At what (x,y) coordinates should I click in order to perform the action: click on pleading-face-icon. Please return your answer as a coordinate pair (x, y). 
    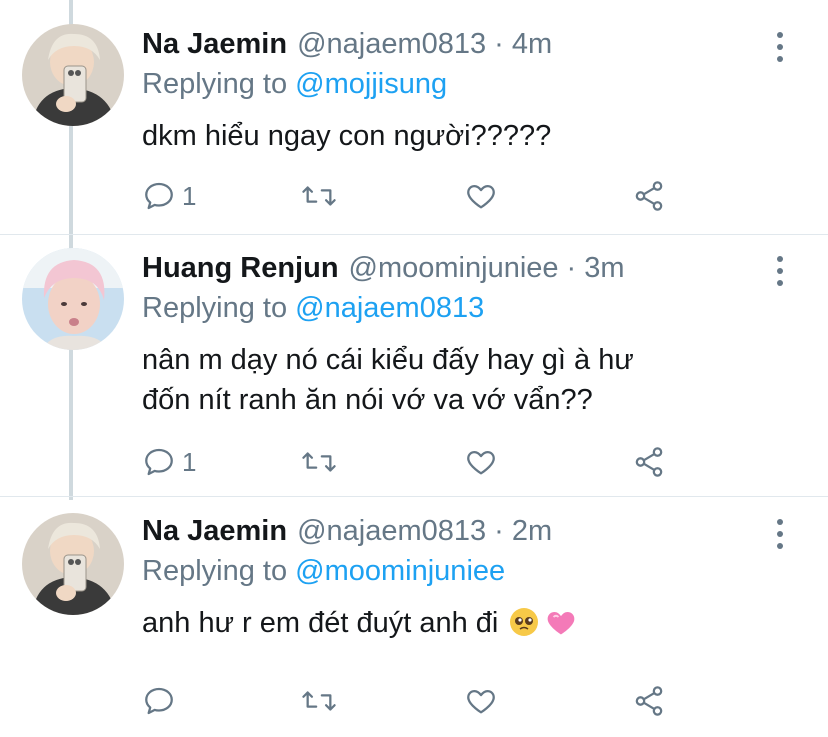
    Looking at the image, I should click on (524, 622).